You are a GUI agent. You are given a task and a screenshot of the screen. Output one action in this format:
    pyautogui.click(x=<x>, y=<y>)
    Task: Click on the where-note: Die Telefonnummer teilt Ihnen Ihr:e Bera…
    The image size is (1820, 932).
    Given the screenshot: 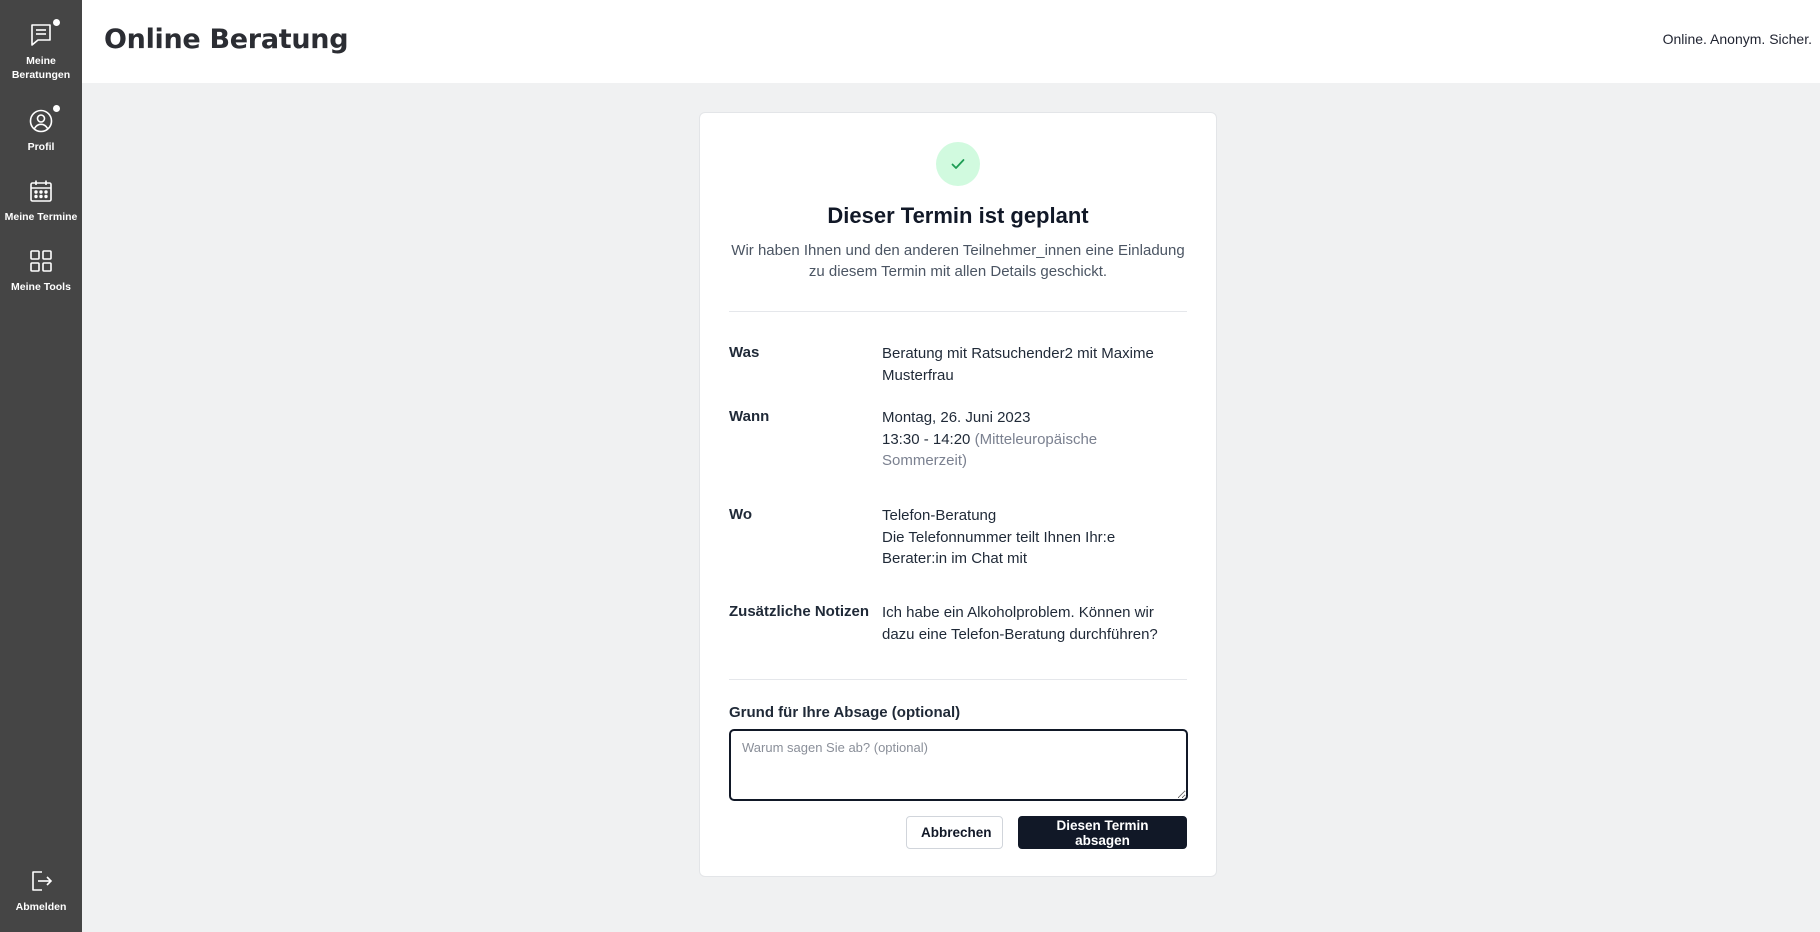 What is the action you would take?
    pyautogui.click(x=999, y=548)
    